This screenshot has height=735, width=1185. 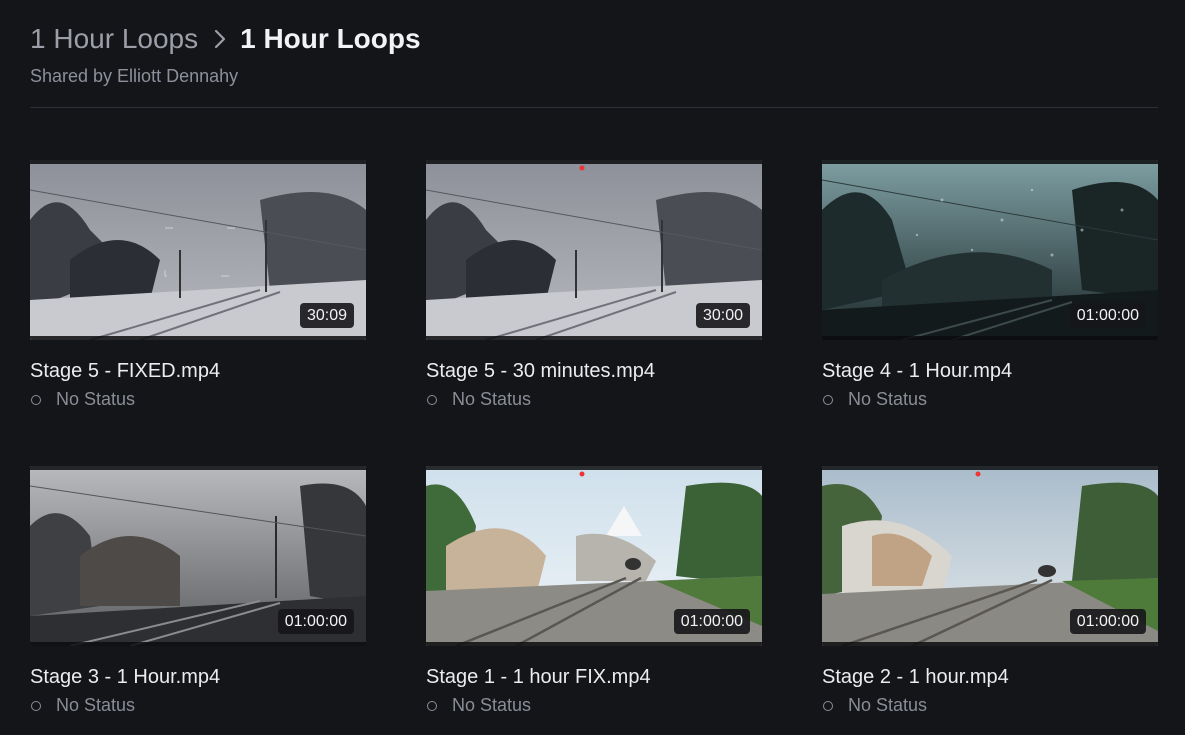 What do you see at coordinates (326, 315) in the screenshot?
I see `duration-badge: 30:09` at bounding box center [326, 315].